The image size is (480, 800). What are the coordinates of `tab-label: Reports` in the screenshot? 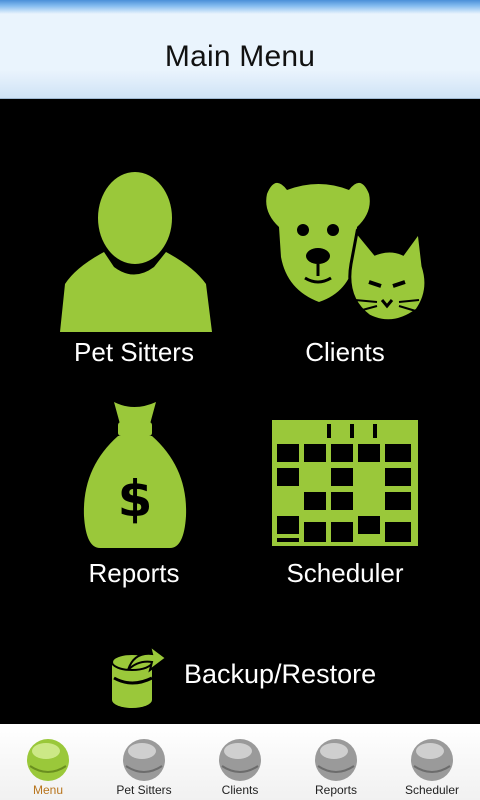 It's located at (336, 790).